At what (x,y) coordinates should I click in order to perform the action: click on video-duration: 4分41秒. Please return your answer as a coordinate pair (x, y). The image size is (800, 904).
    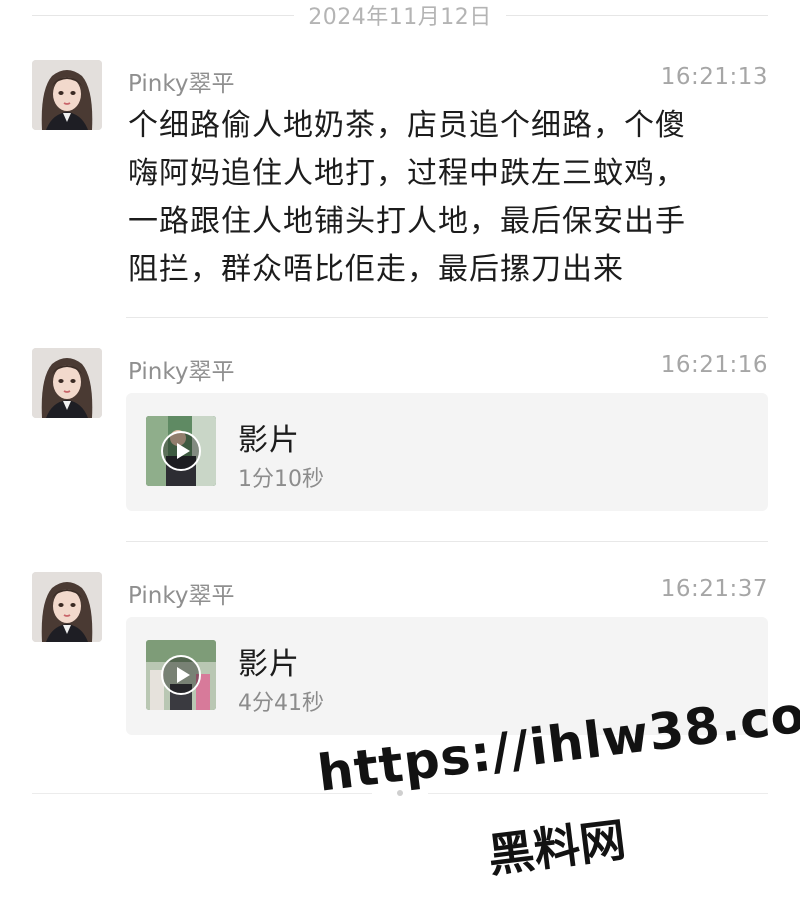
    Looking at the image, I should click on (281, 703).